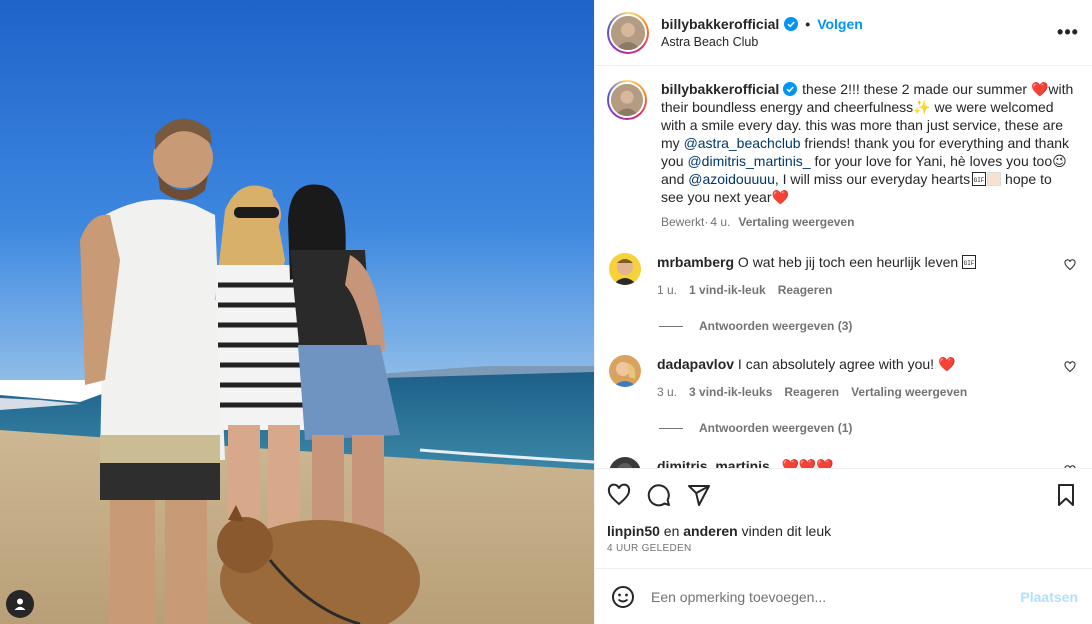 The width and height of the screenshot is (1092, 624). I want to click on tagged-users-button, so click(20, 604).